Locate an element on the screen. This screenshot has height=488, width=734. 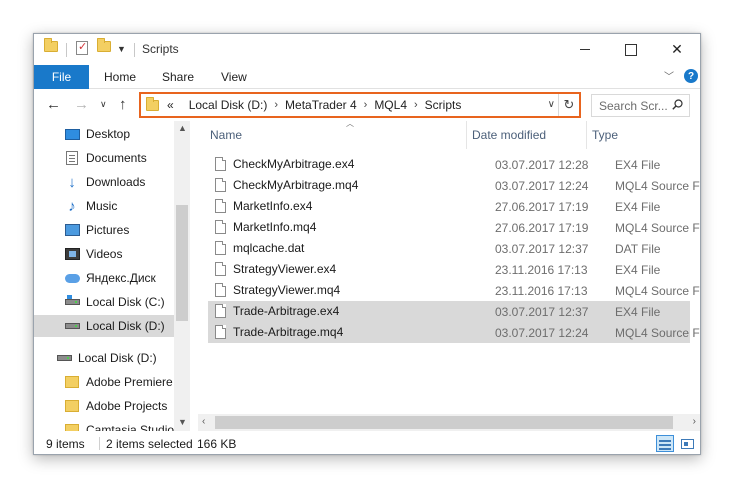
file-name-cell: StrategyViewer.mq4 is located at coordinates (277, 290).